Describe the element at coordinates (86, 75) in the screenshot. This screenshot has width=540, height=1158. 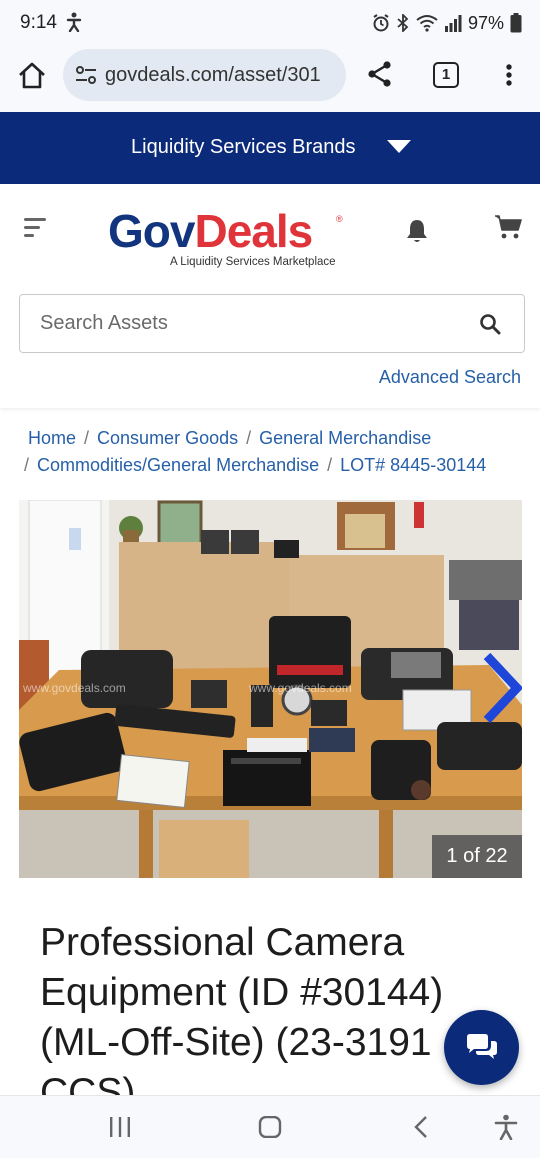
I see `tune-icon` at that location.